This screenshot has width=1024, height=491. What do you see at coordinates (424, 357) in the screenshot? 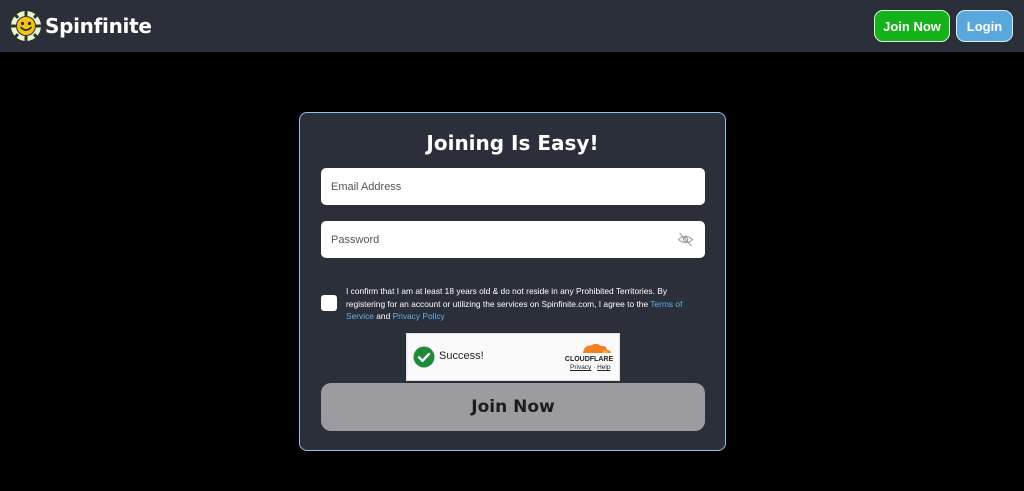
I see `check-circle-icon` at bounding box center [424, 357].